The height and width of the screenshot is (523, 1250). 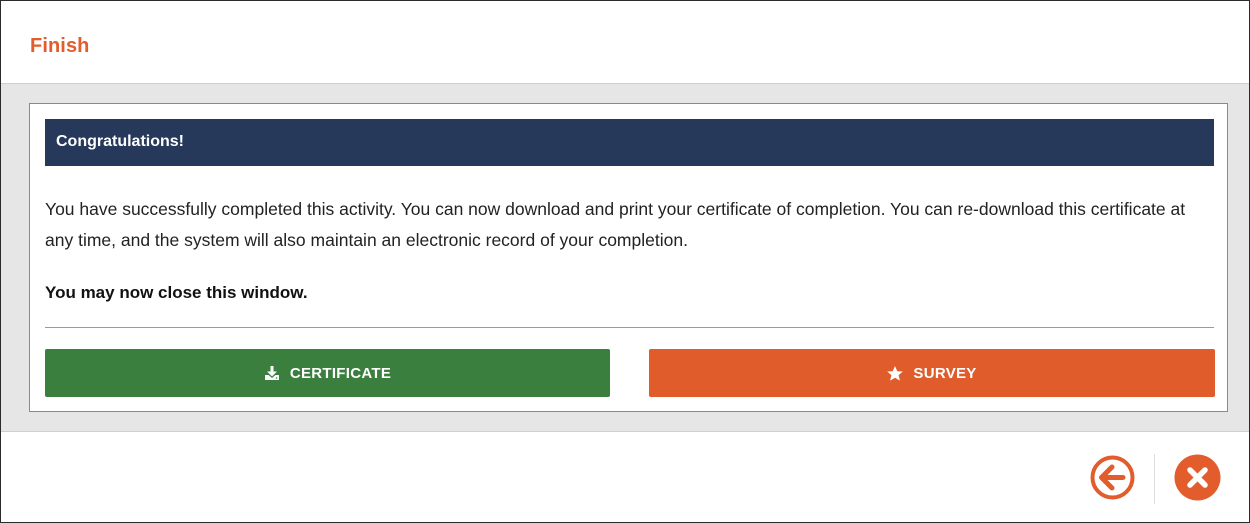 I want to click on footer-separator, so click(x=1154, y=479).